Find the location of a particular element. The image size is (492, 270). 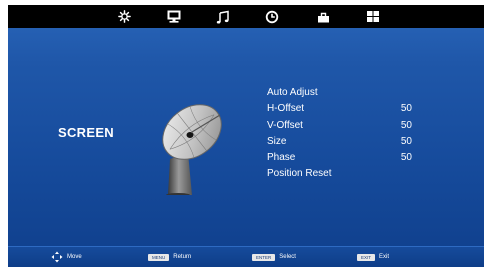

setup-tab-icon is located at coordinates (373, 16).